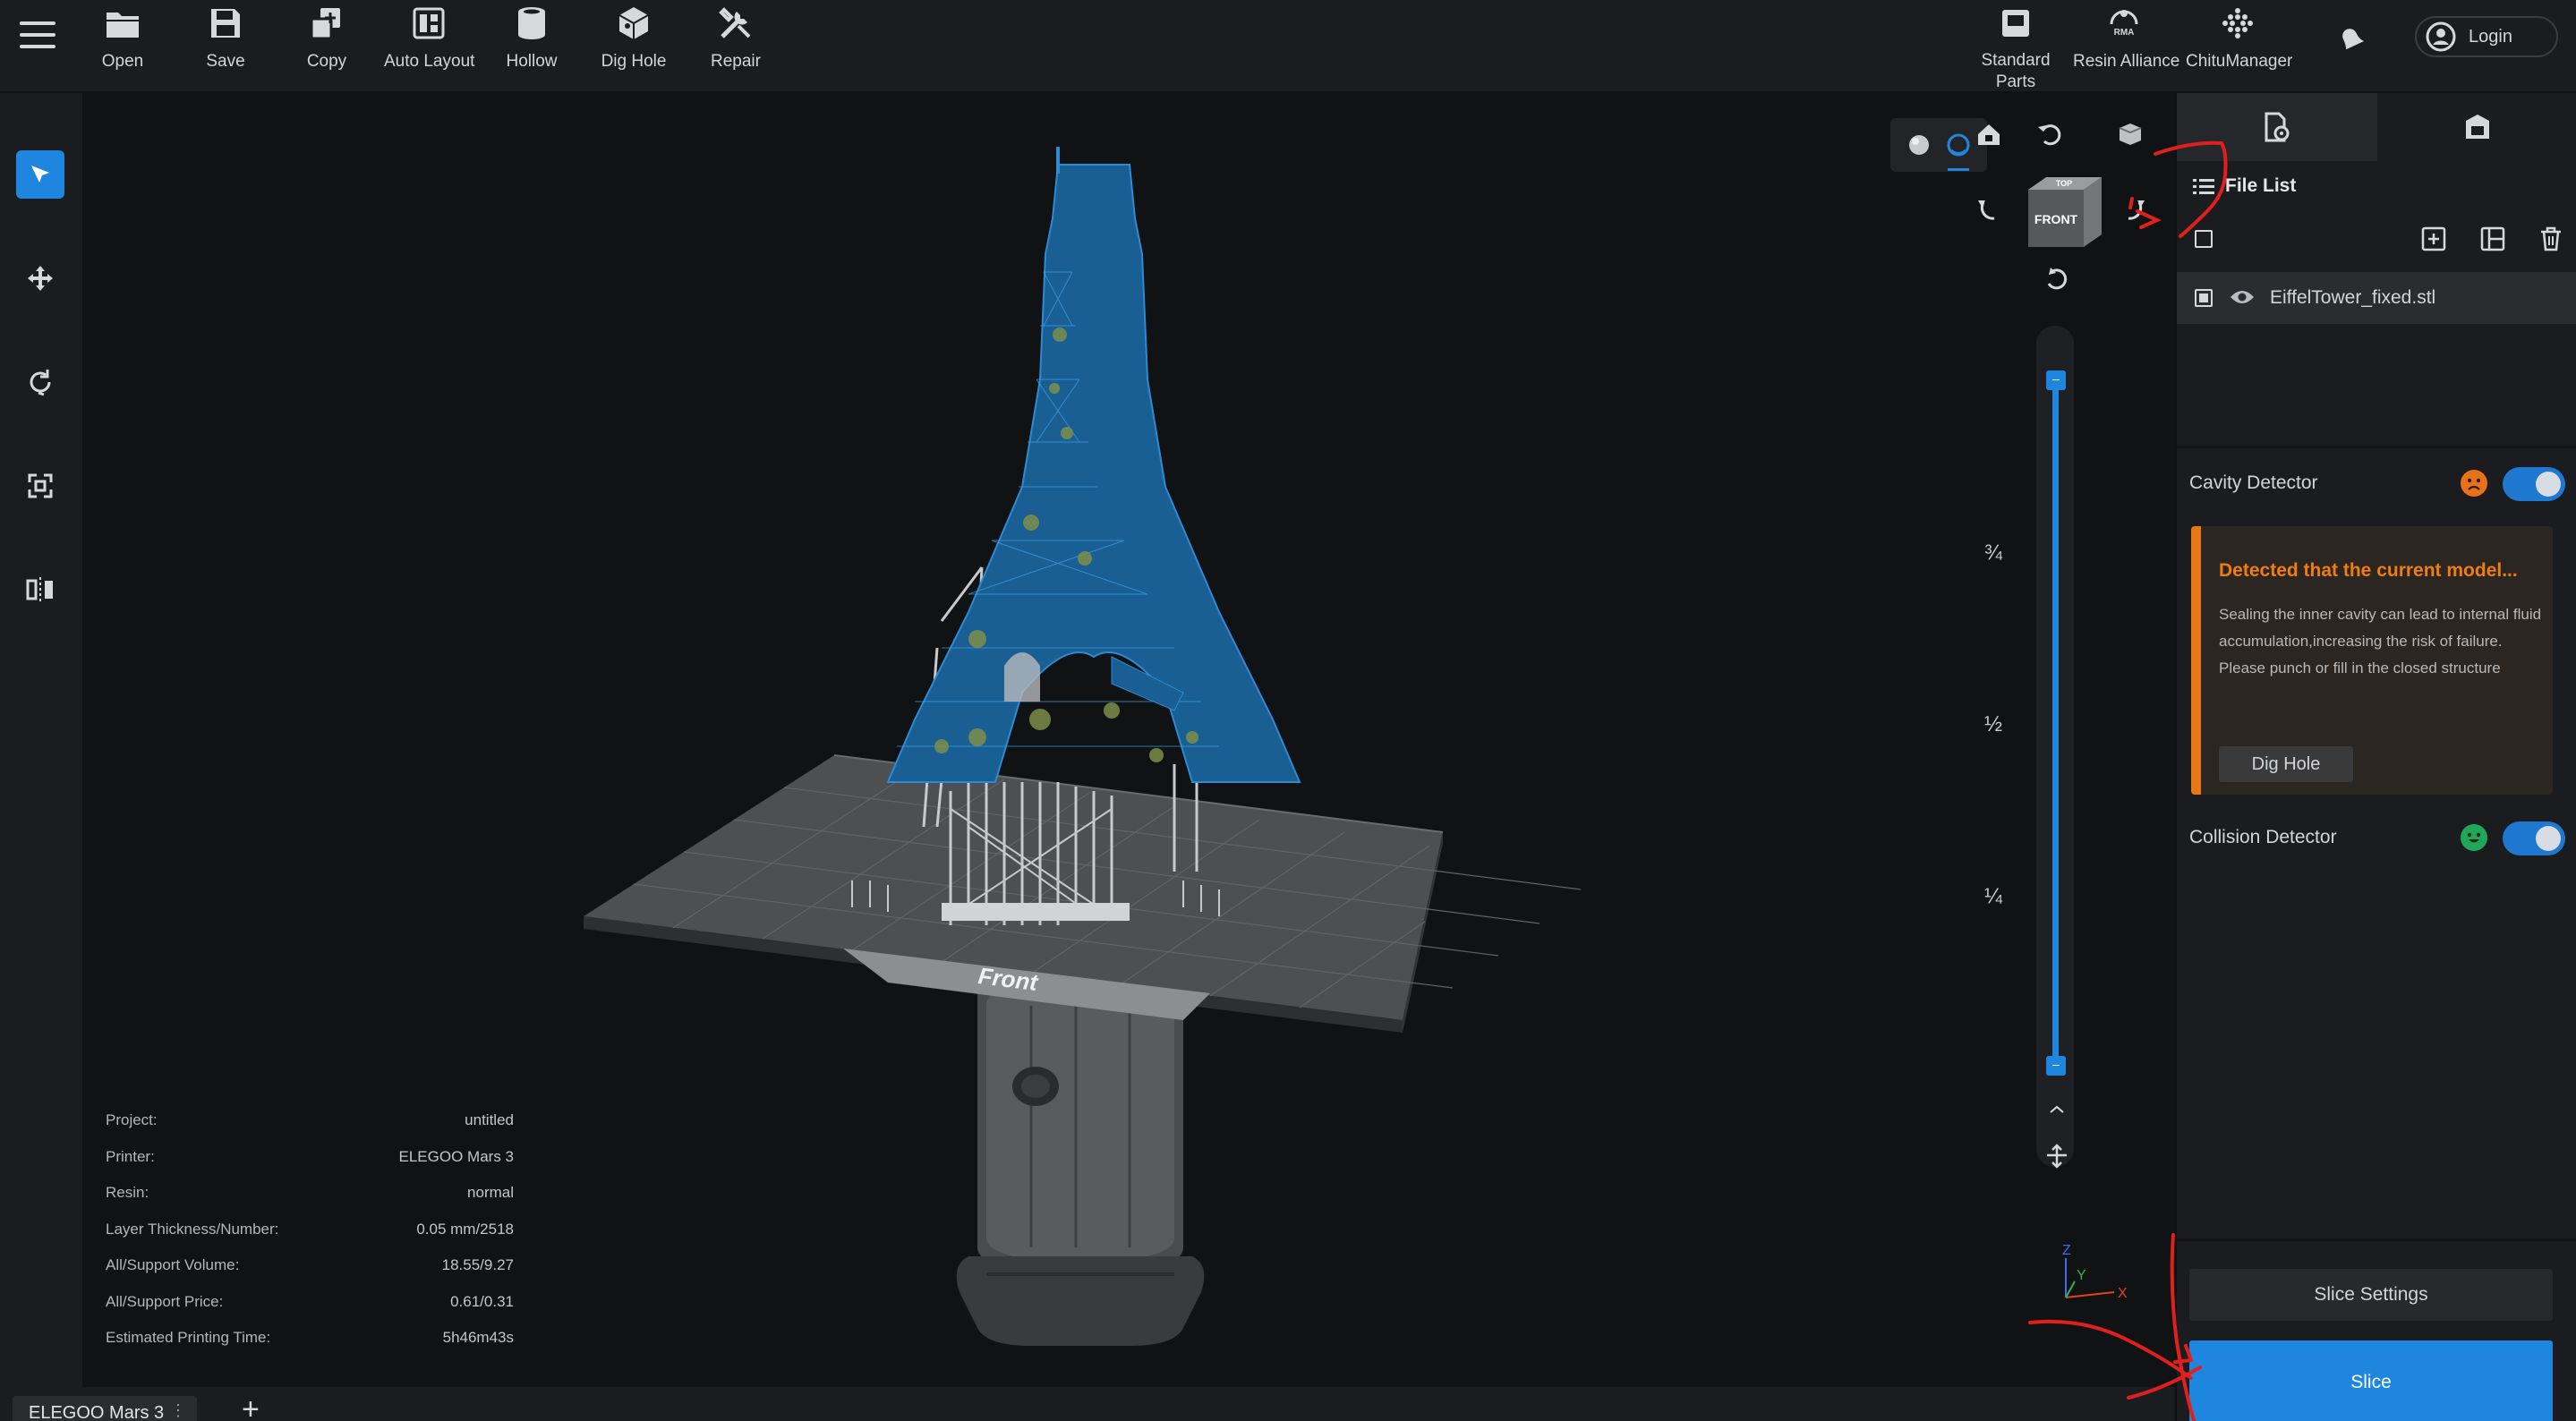 The image size is (2576, 1421). Describe the element at coordinates (490, 1192) in the screenshot. I see `info-value: normal` at that location.